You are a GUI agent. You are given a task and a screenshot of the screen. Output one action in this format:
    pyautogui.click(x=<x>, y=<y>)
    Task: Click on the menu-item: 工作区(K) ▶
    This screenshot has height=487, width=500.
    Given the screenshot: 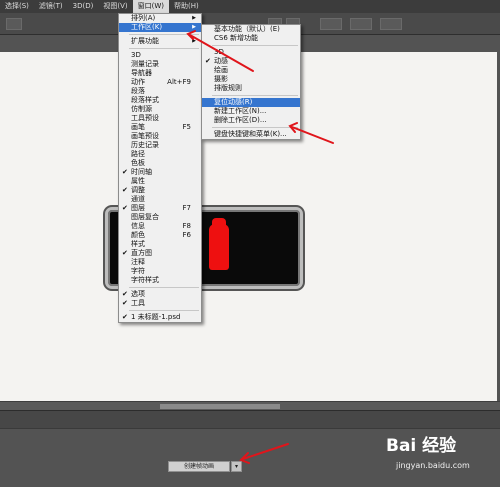 What is the action you would take?
    pyautogui.click(x=160, y=27)
    